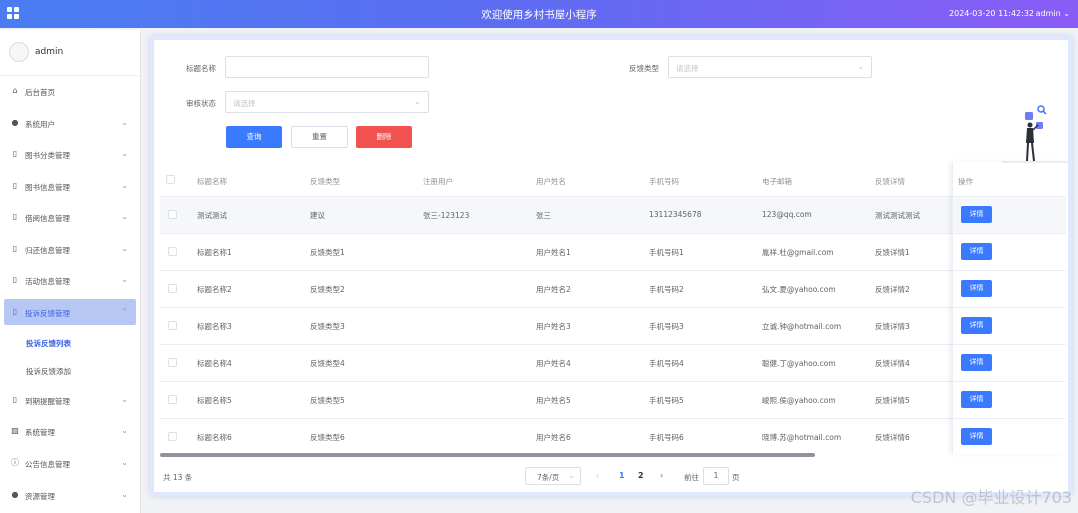  What do you see at coordinates (548, 477) in the screenshot?
I see `page-size-value: 7条/页` at bounding box center [548, 477].